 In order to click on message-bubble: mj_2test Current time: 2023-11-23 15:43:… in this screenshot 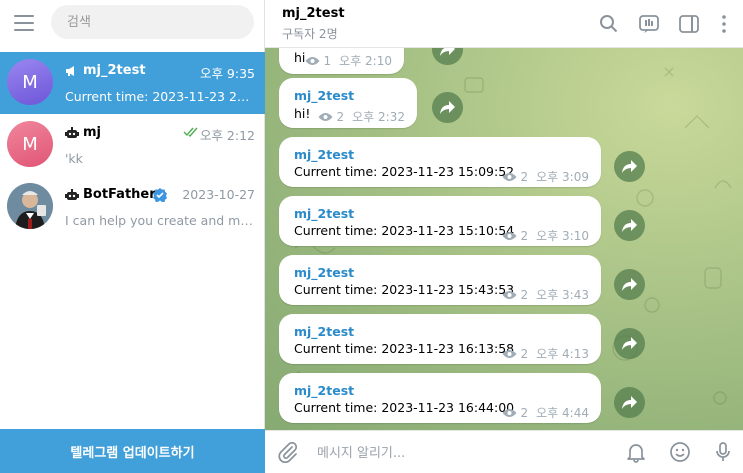, I will do `click(440, 280)`.